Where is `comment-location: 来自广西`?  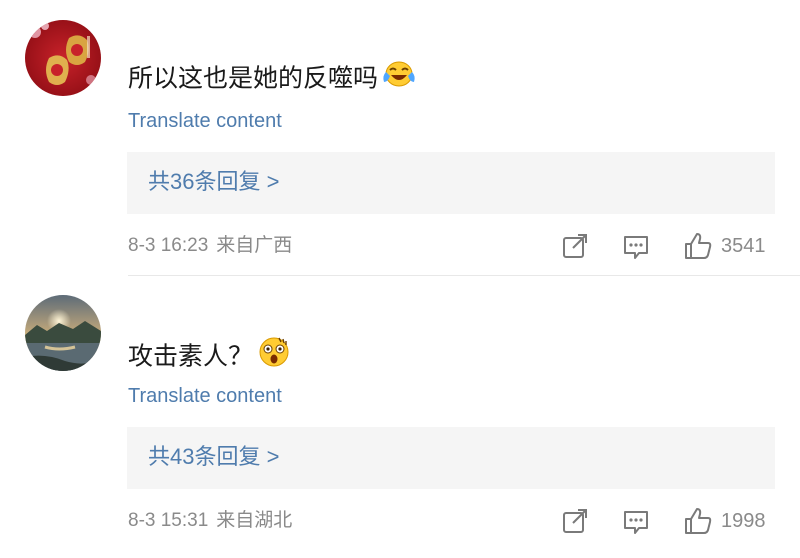 comment-location: 来自广西 is located at coordinates (254, 245).